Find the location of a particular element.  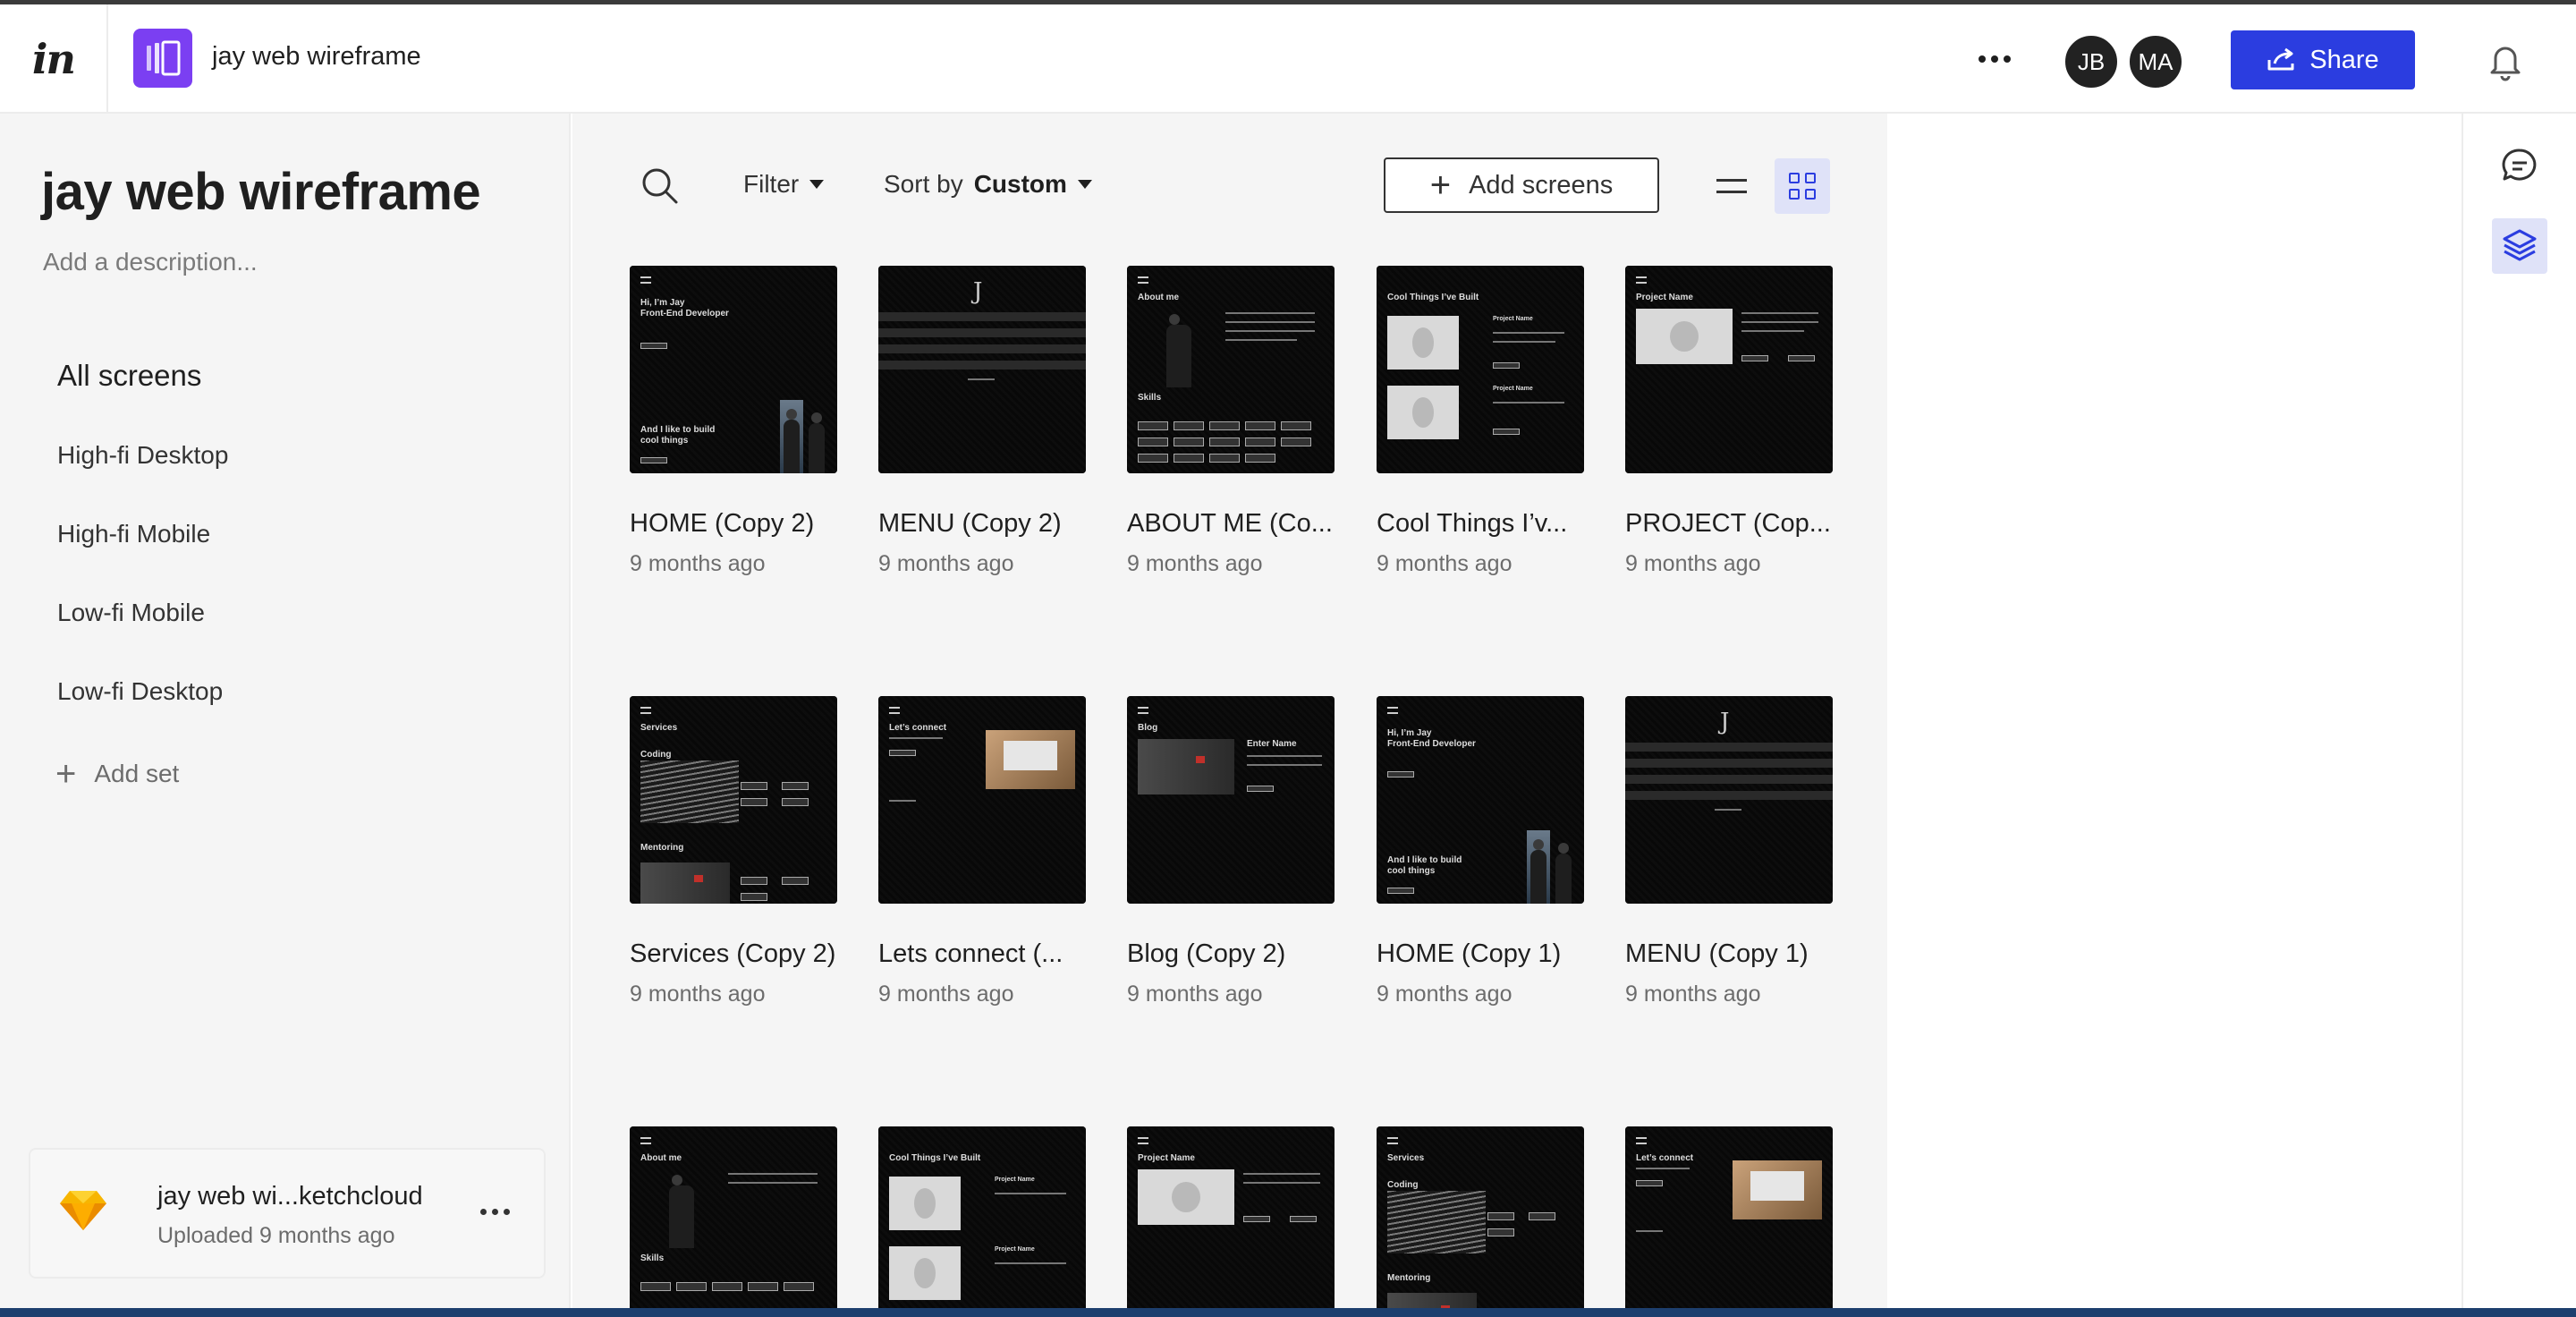

screen-card: Project Name is located at coordinates (1231, 1217).